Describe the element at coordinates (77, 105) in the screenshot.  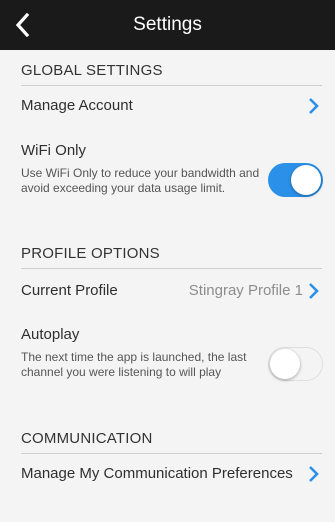
I see `manage-account-label: Manage Account` at that location.